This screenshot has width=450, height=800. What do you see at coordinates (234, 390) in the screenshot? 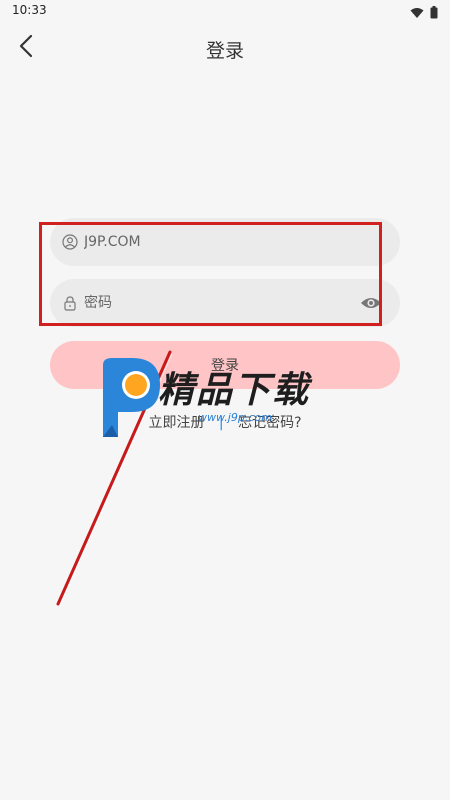
I see `watermark-brand-text: 精品下载` at bounding box center [234, 390].